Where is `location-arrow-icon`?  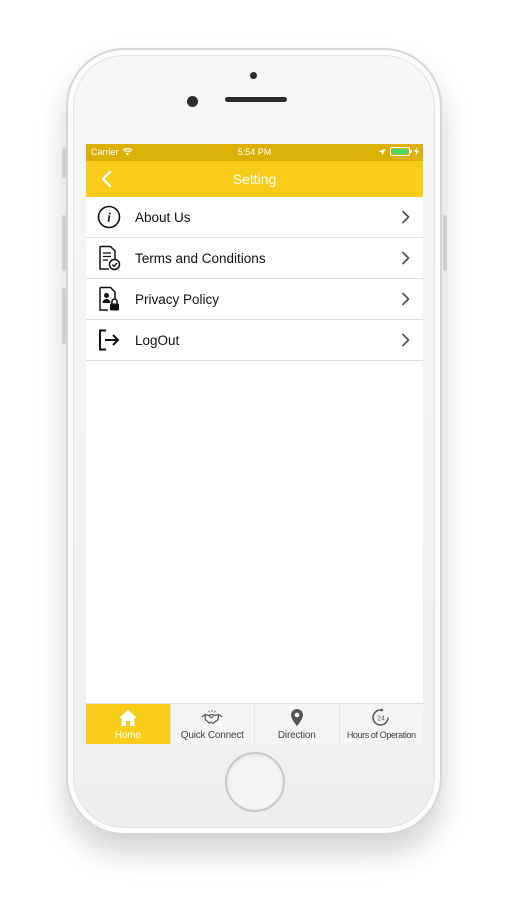 location-arrow-icon is located at coordinates (382, 151).